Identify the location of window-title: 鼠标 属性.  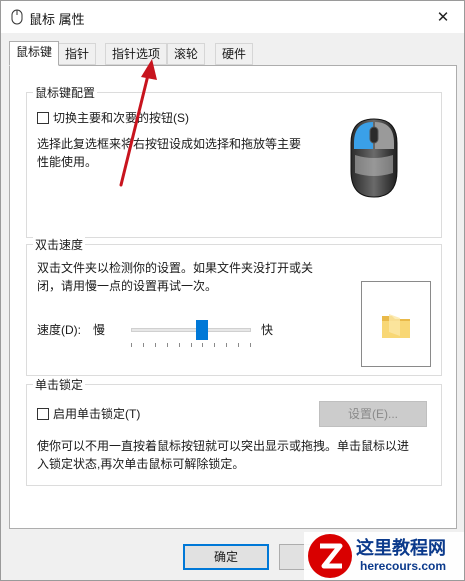
(57, 19).